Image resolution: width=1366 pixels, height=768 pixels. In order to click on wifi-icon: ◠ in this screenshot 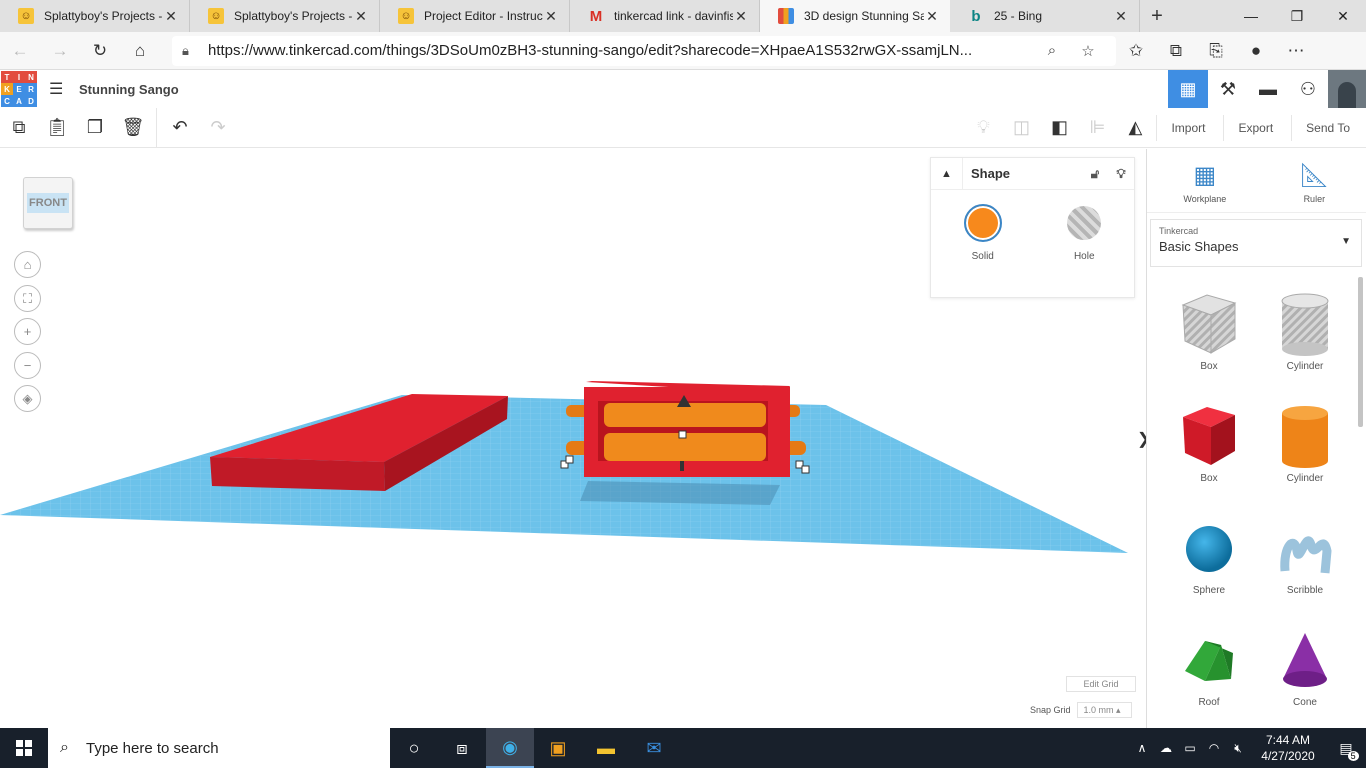, I will do `click(1214, 748)`.